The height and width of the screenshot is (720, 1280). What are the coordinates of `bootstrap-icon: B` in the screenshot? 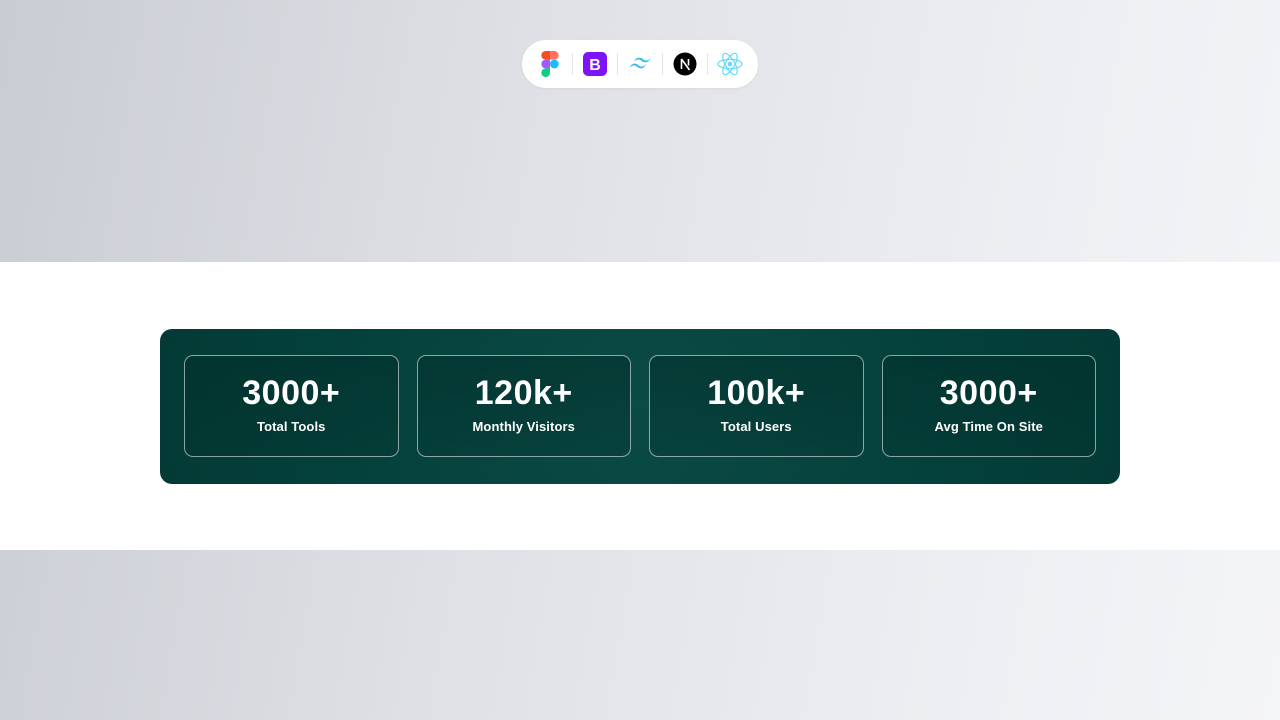 It's located at (595, 64).